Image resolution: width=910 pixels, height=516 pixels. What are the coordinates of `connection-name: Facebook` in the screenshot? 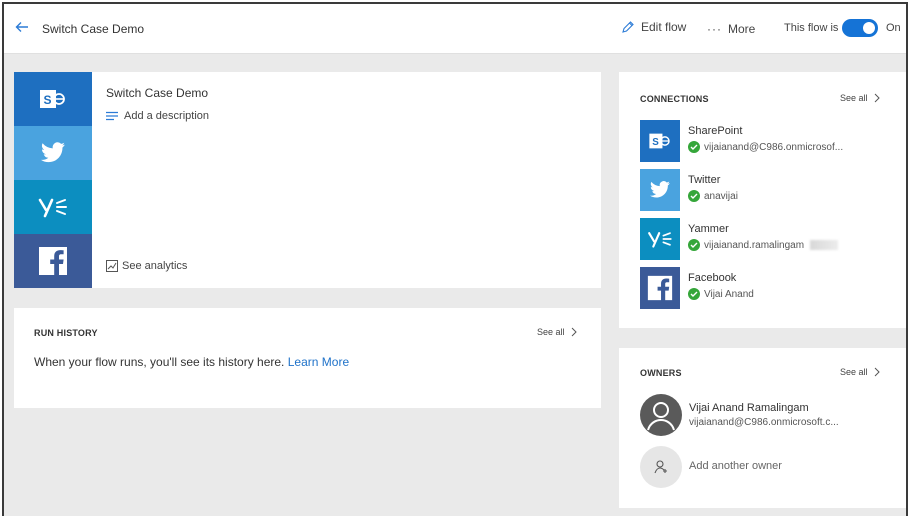 It's located at (712, 278).